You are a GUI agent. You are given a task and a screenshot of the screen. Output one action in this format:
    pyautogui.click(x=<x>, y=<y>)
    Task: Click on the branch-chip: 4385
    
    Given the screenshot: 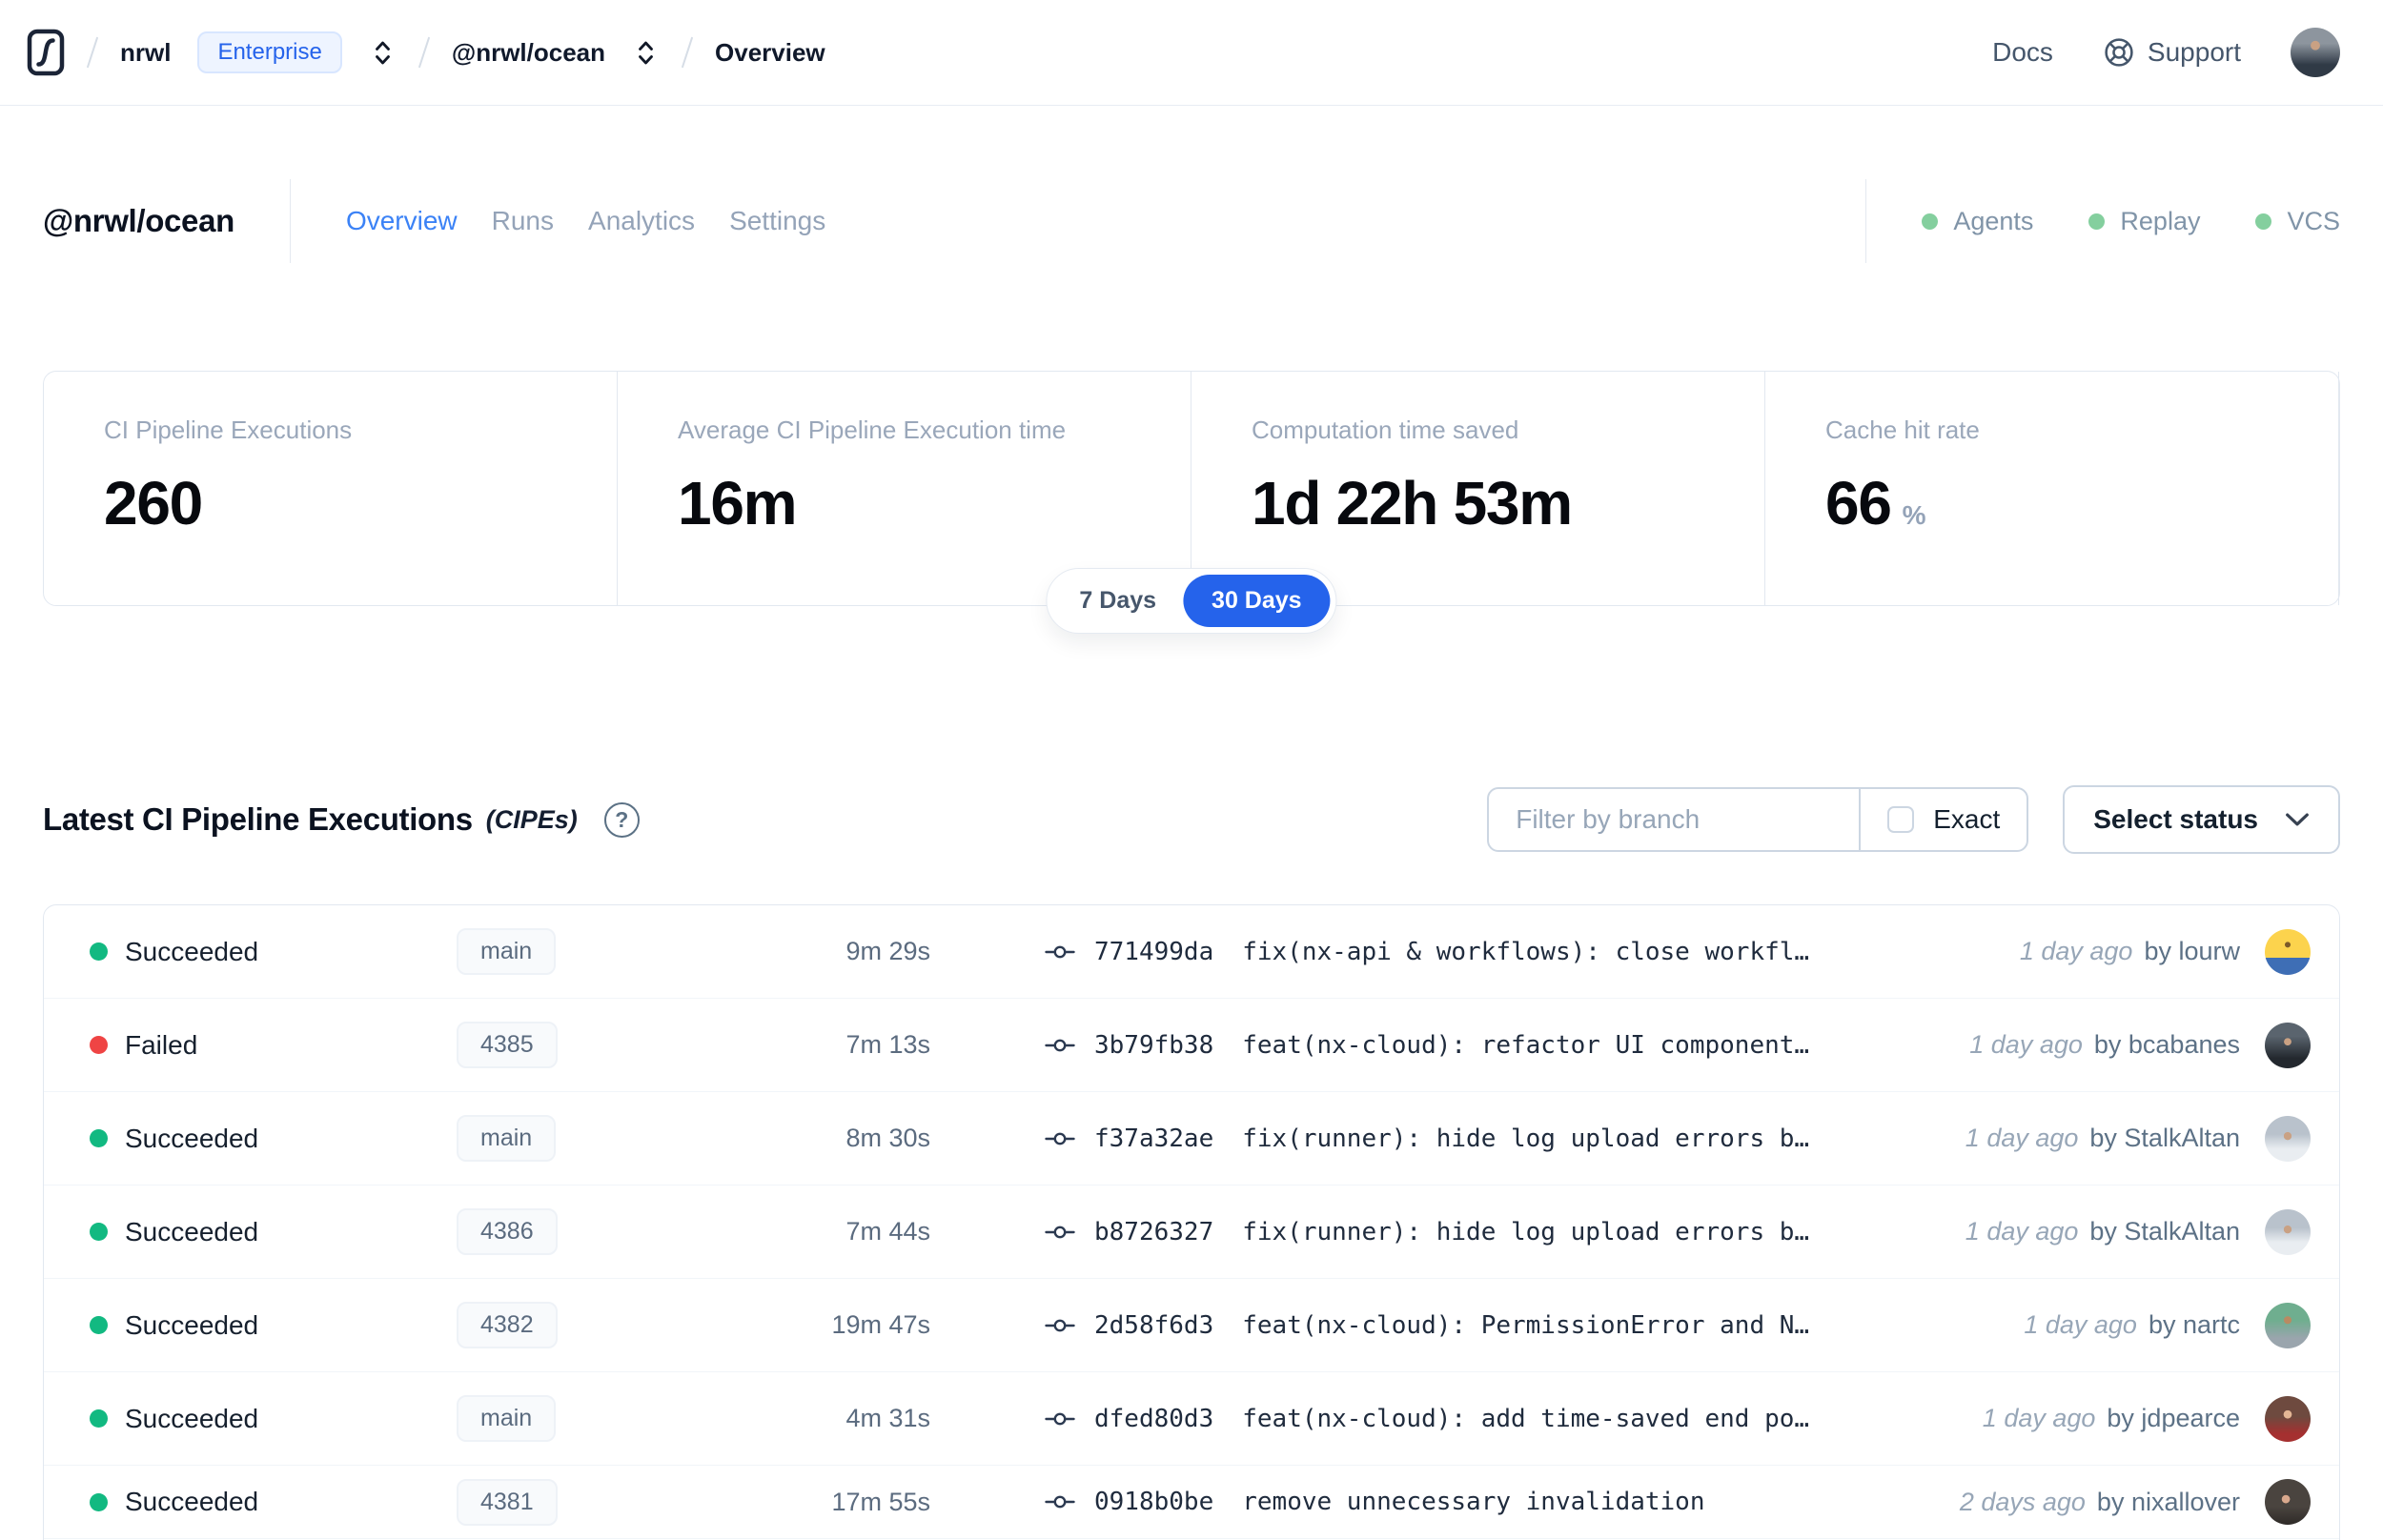 What is the action you would take?
    pyautogui.click(x=508, y=1045)
    